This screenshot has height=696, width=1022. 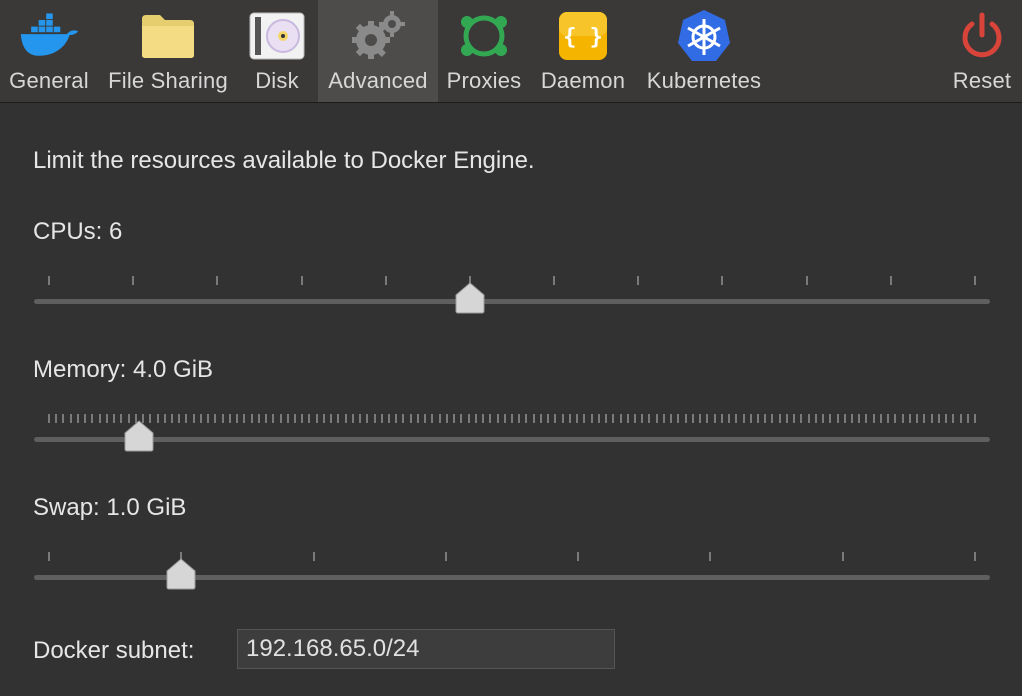 What do you see at coordinates (982, 36) in the screenshot?
I see `power-icon` at bounding box center [982, 36].